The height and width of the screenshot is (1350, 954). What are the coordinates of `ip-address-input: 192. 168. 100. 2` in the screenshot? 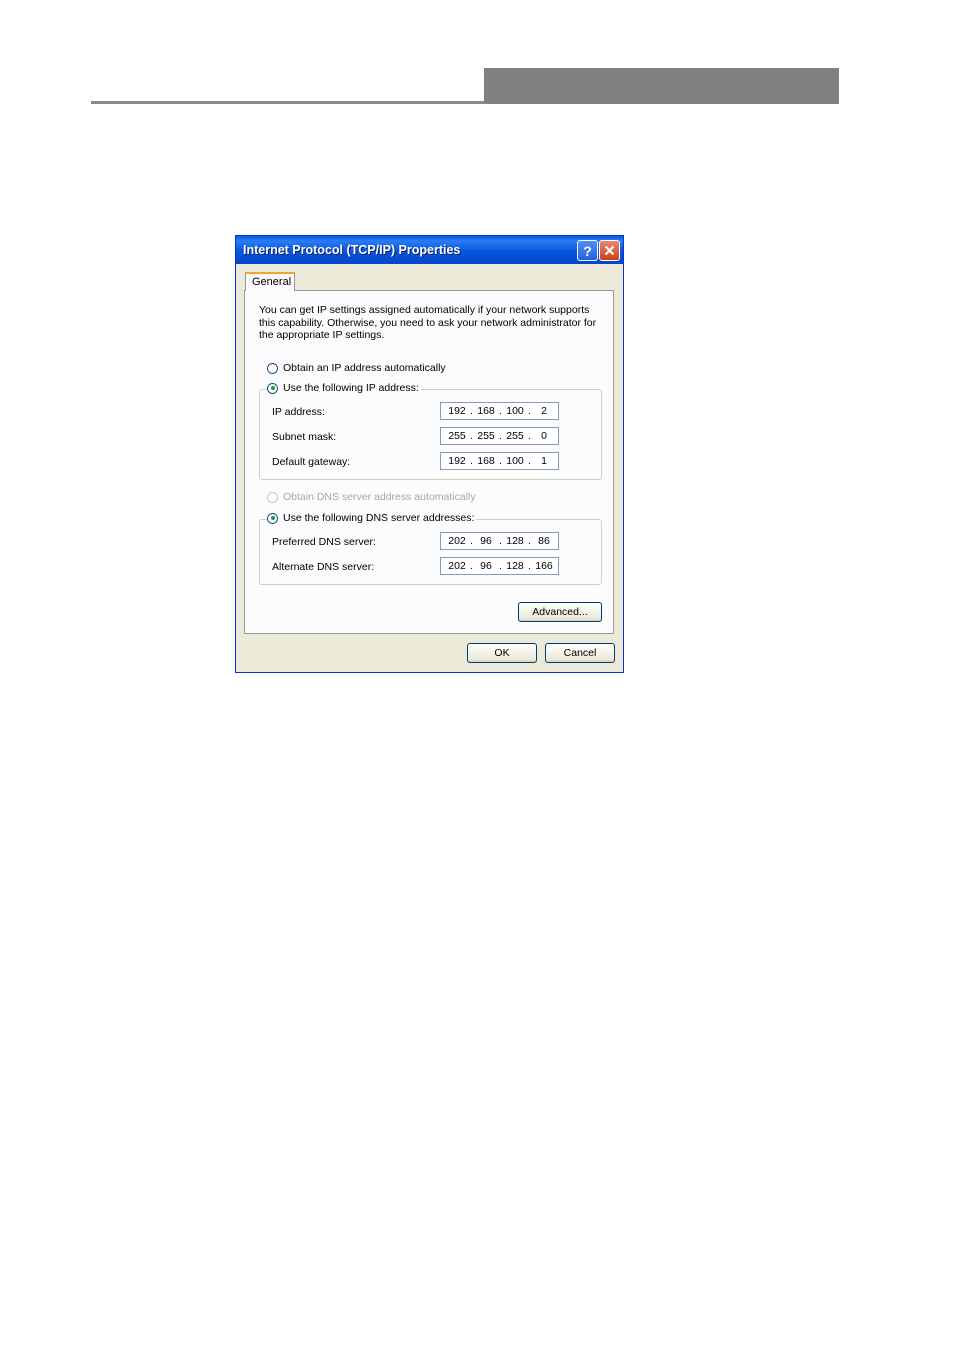 It's located at (499, 411).